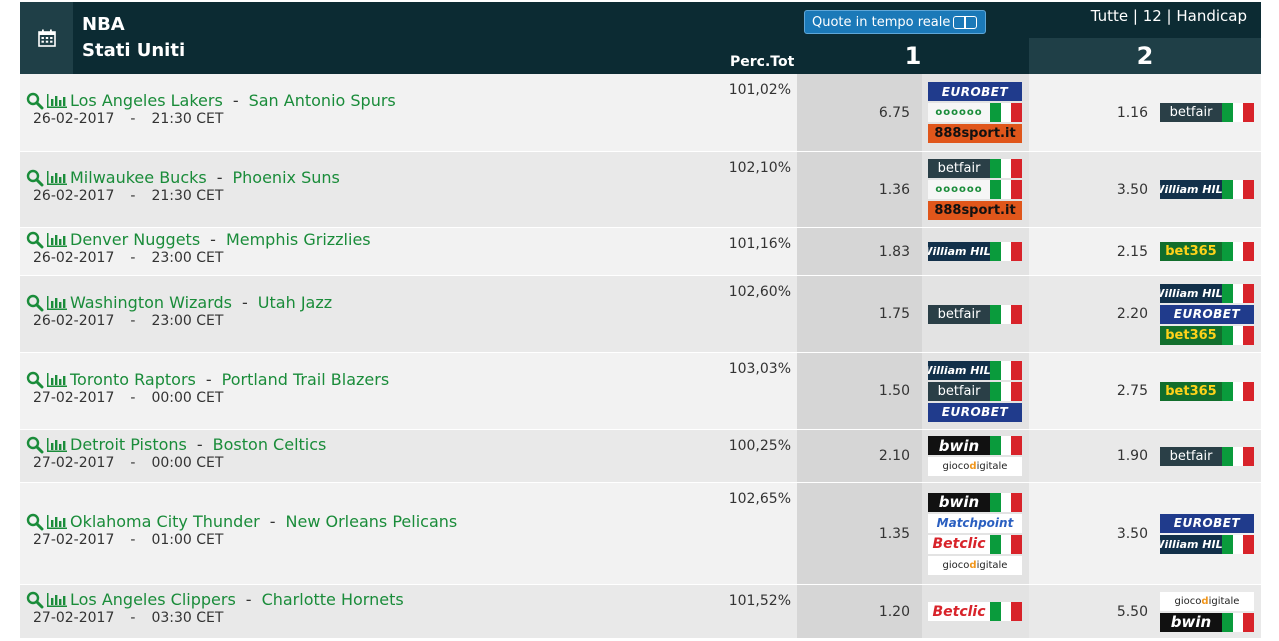  I want to click on match-time: 01:00 CET, so click(187, 540).